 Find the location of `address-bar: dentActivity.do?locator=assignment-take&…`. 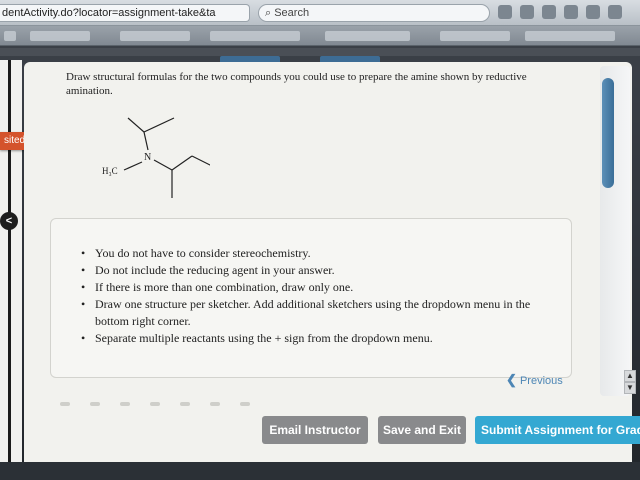

address-bar: dentActivity.do?locator=assignment-take&… is located at coordinates (125, 13).